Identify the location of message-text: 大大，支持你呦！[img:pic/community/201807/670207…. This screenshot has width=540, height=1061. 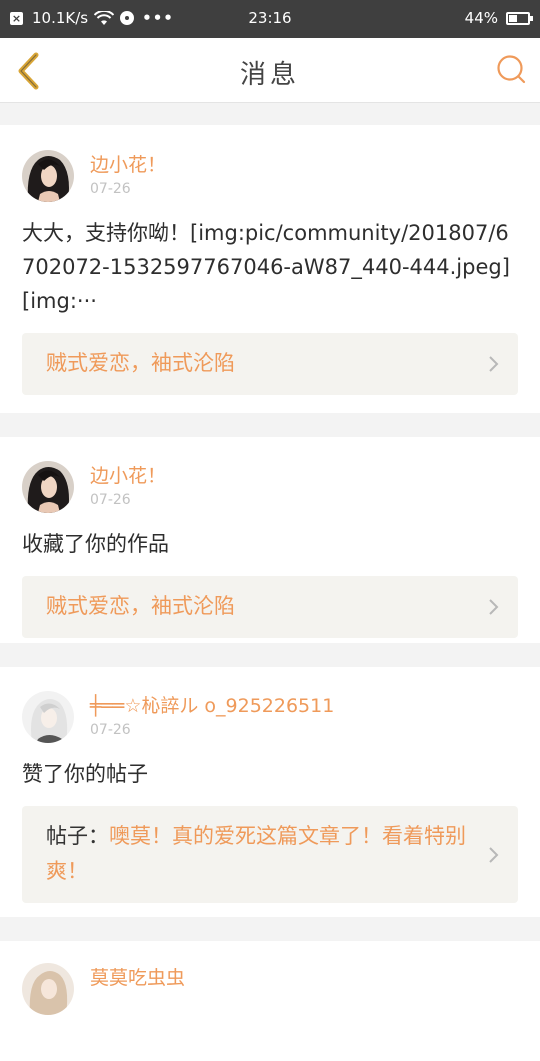
(266, 267).